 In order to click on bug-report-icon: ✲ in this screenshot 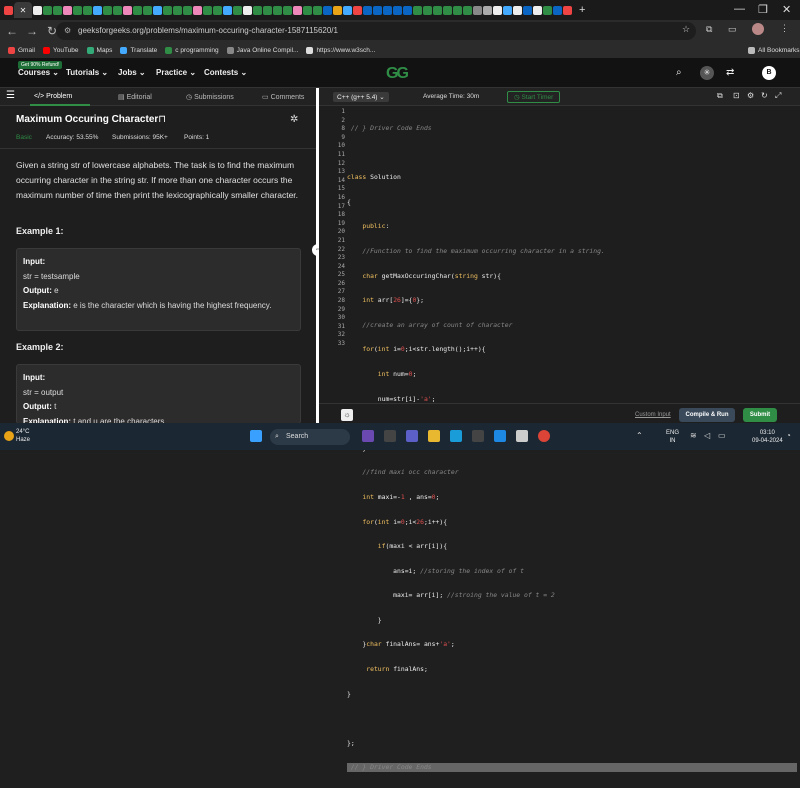, I will do `click(294, 119)`.